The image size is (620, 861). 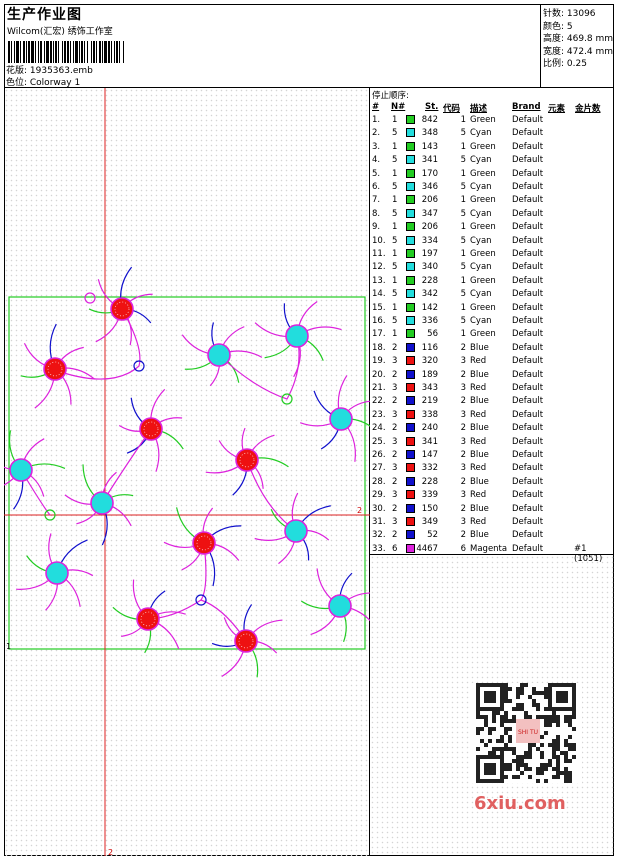 What do you see at coordinates (429, 133) in the screenshot?
I see `row-stitches: 348` at bounding box center [429, 133].